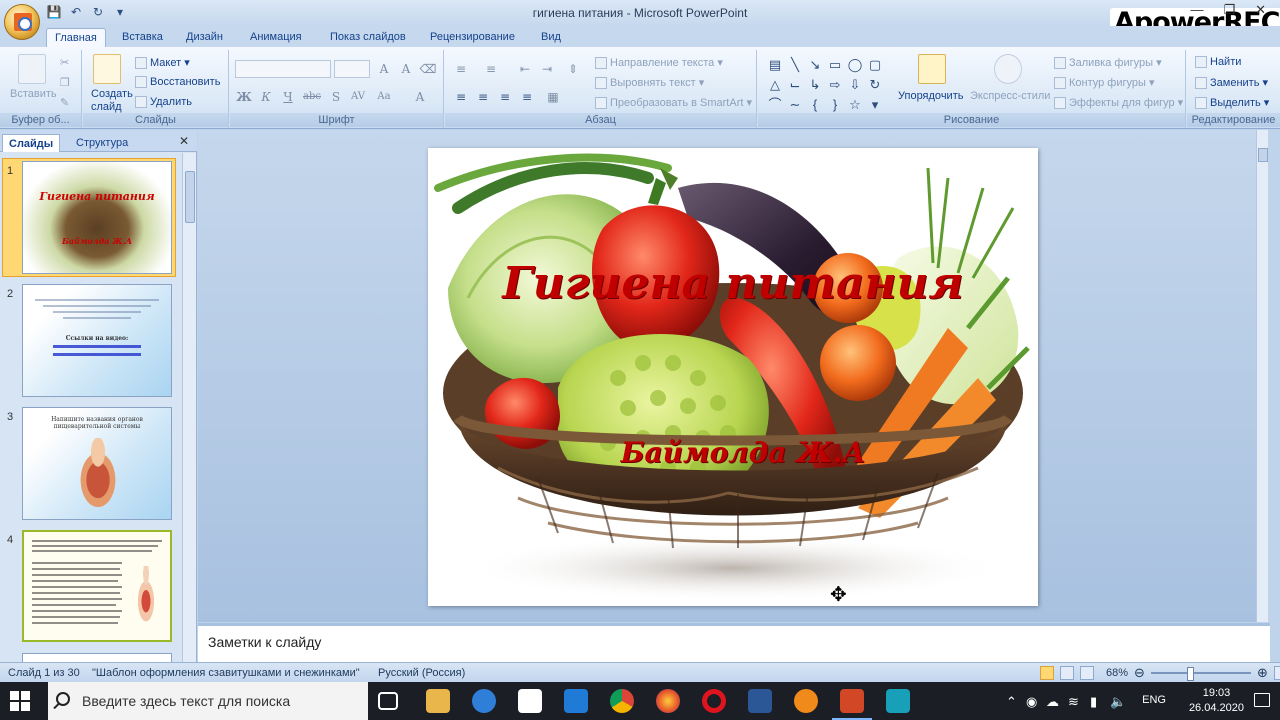  What do you see at coordinates (875, 85) in the screenshot?
I see `freeform-shape-icon: ↻` at bounding box center [875, 85].